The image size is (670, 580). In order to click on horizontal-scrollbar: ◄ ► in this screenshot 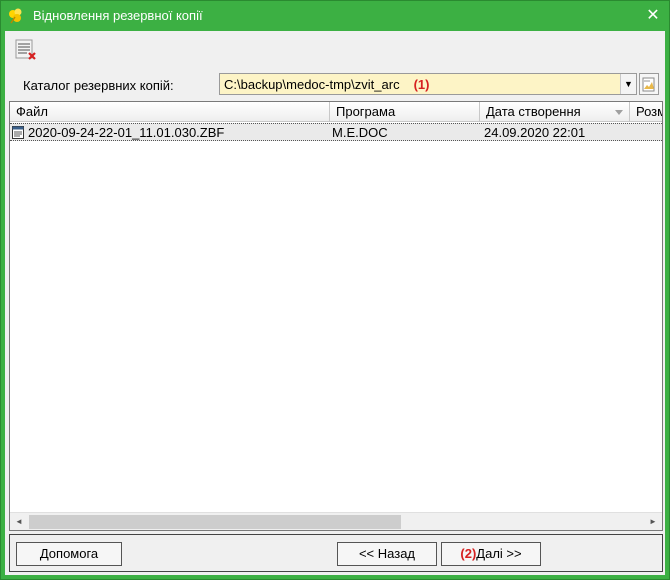, I will do `click(336, 521)`.